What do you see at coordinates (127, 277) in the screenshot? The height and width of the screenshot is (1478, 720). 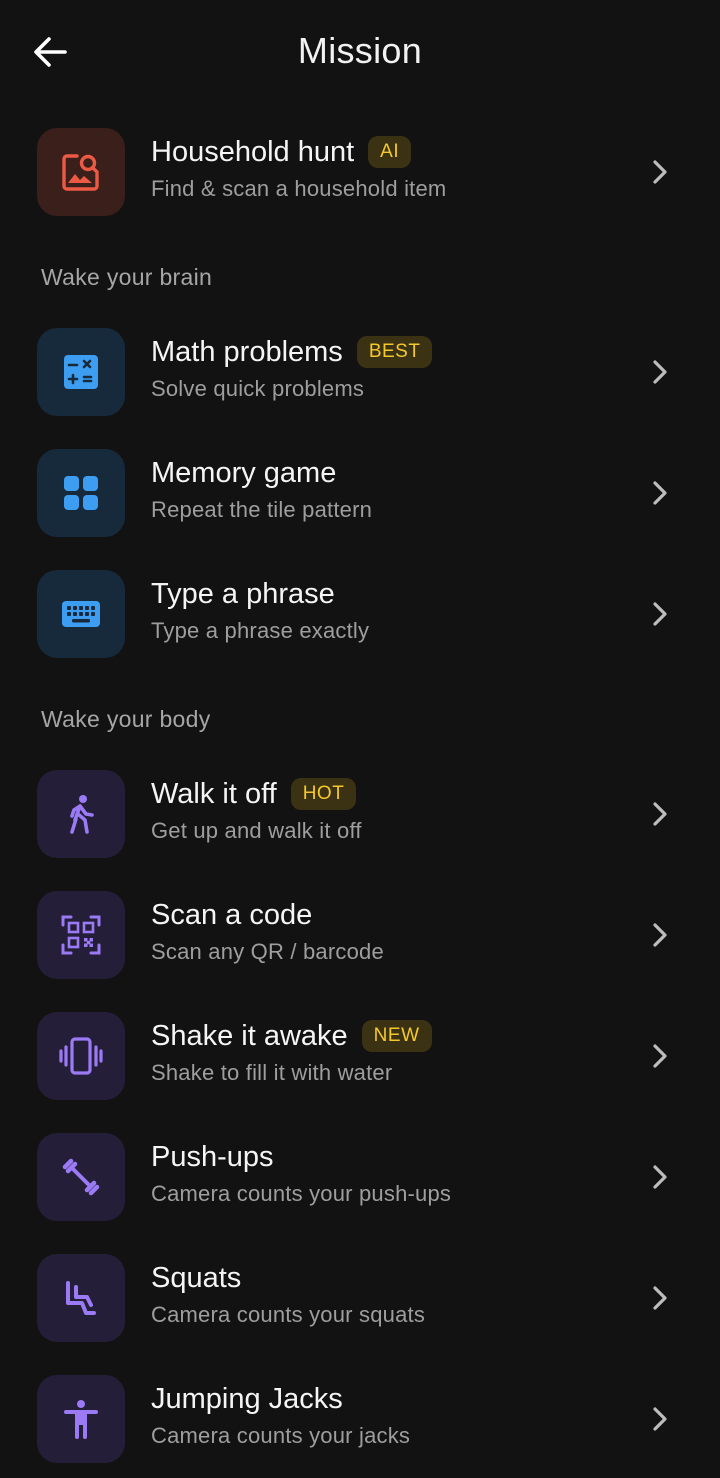 I see `section-header-brain: Wake your brain` at bounding box center [127, 277].